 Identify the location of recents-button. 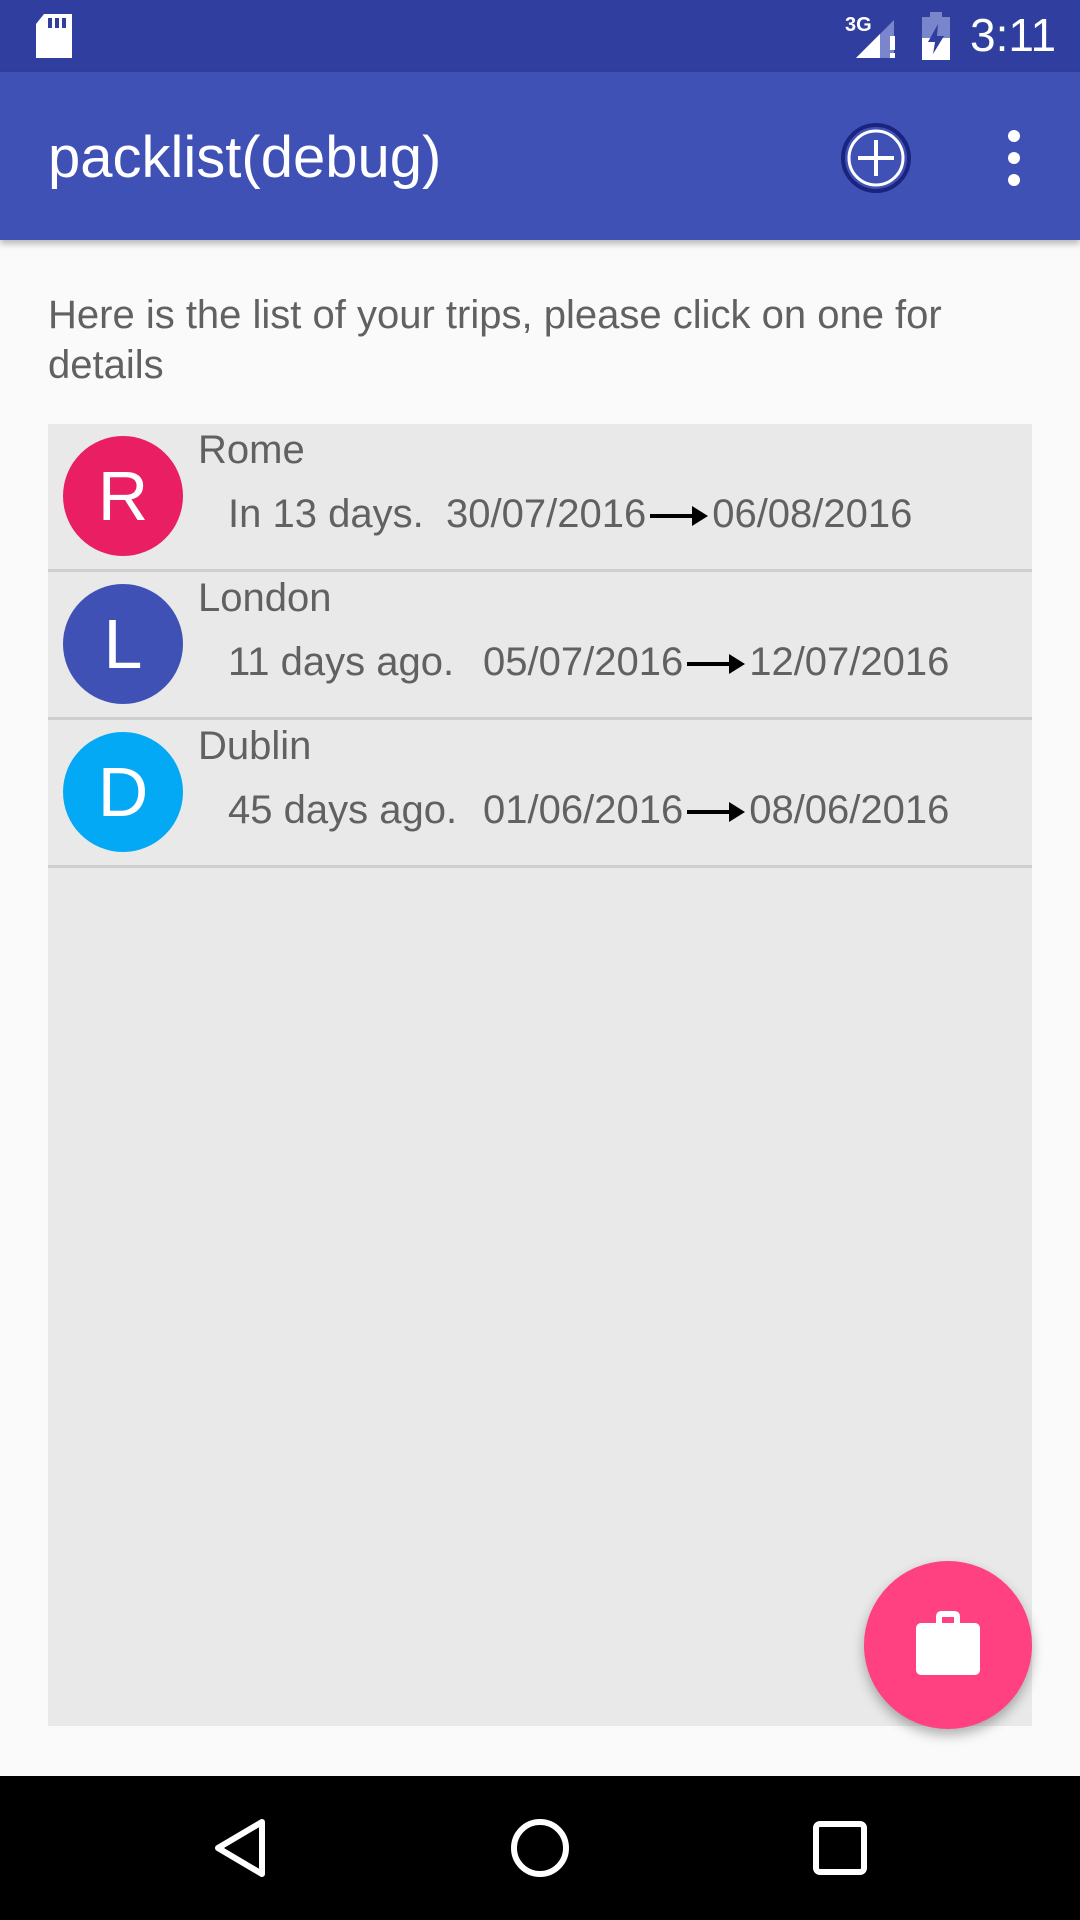
(840, 1848).